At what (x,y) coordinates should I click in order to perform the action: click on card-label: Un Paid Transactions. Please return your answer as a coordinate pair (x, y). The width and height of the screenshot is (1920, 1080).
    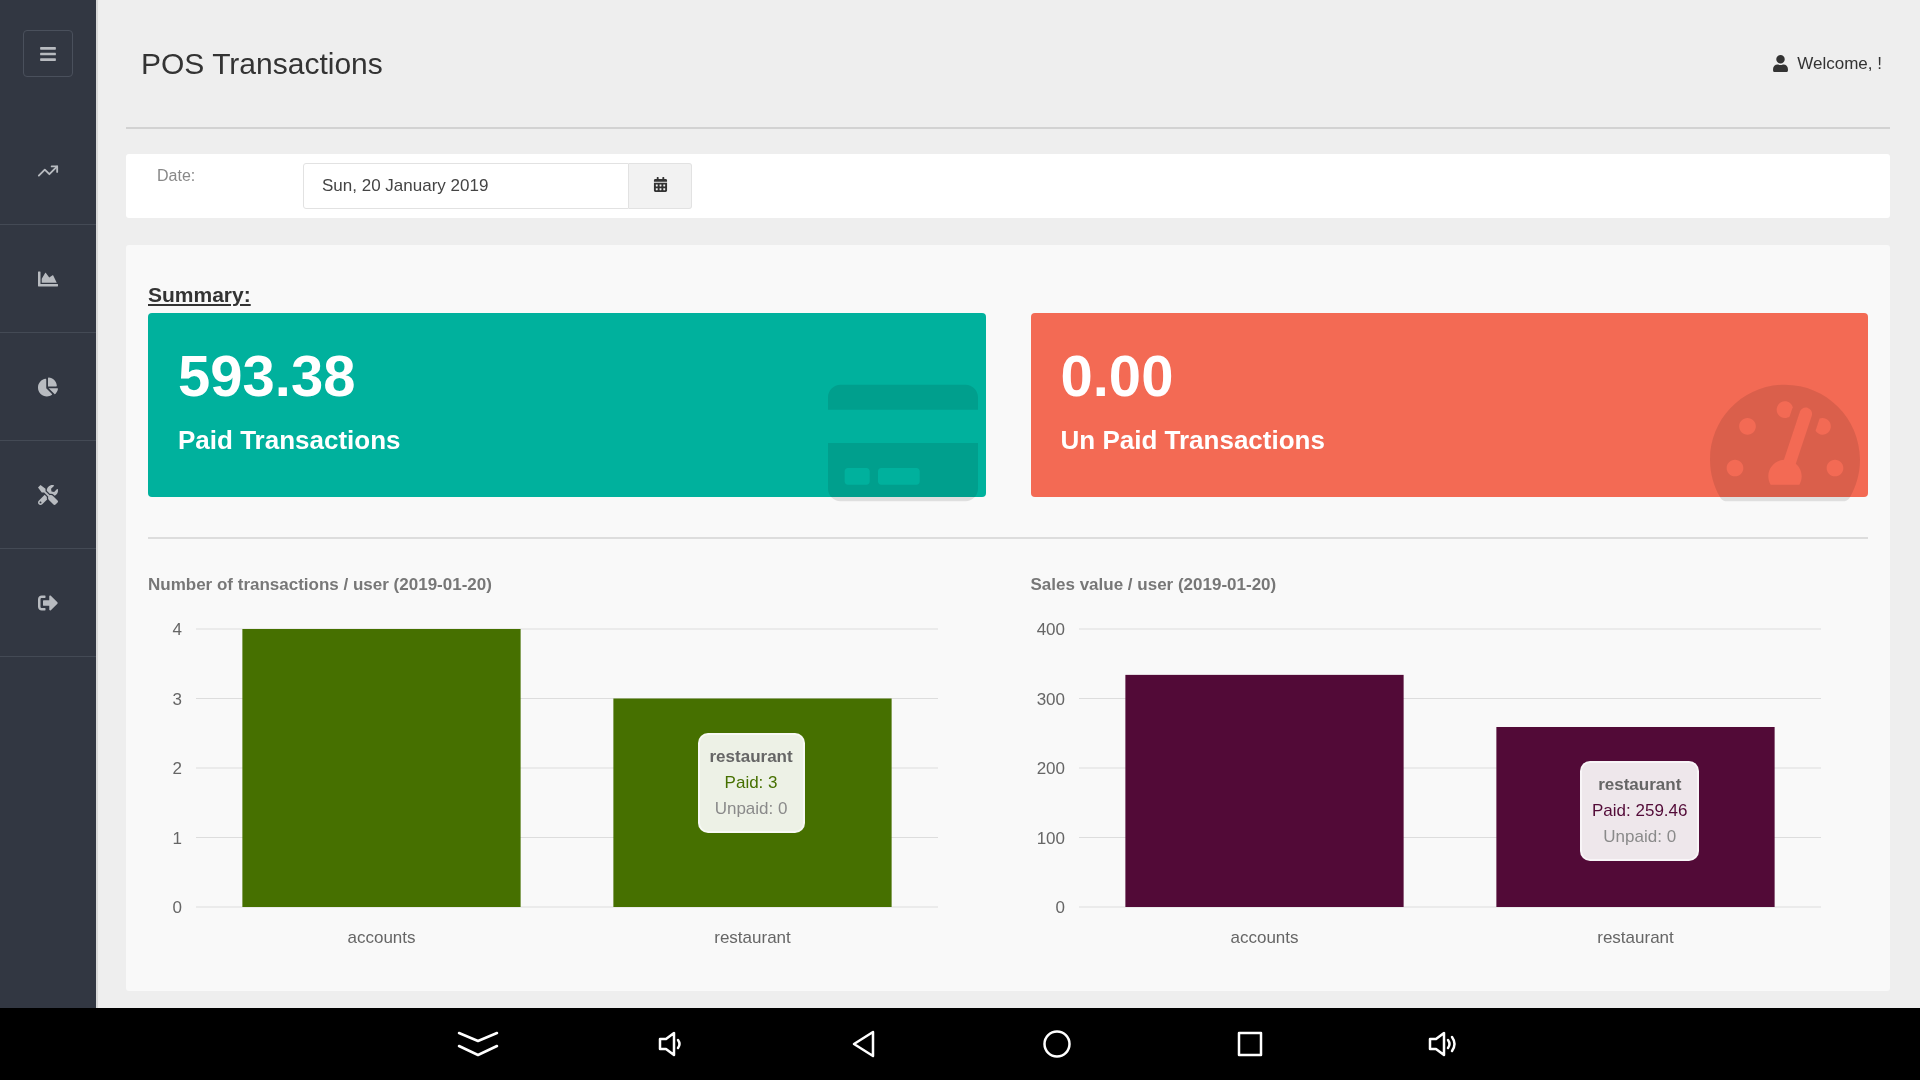
    Looking at the image, I should click on (1193, 440).